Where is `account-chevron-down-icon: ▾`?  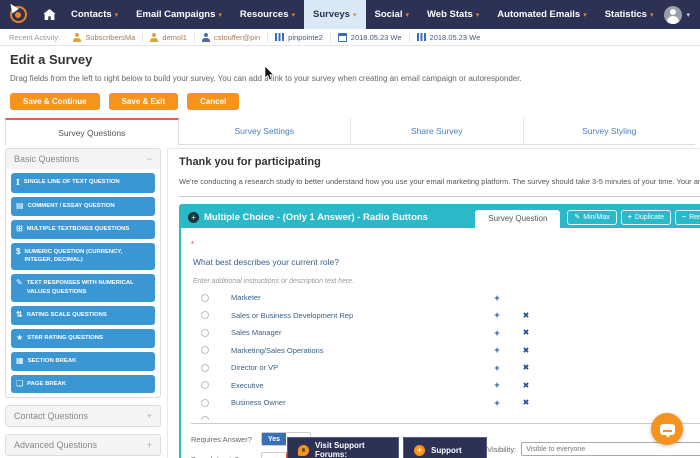
account-chevron-down-icon: ▾ is located at coordinates (688, 15).